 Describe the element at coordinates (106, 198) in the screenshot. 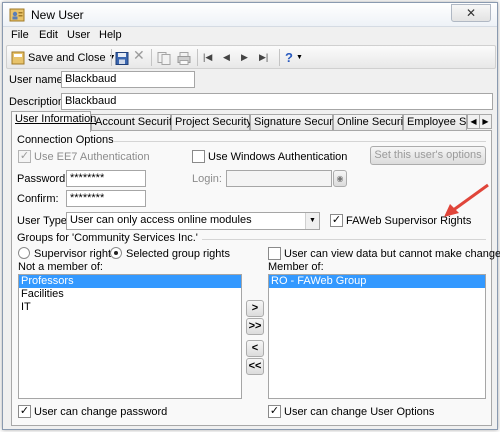

I see `confirm-password-input: ********` at that location.